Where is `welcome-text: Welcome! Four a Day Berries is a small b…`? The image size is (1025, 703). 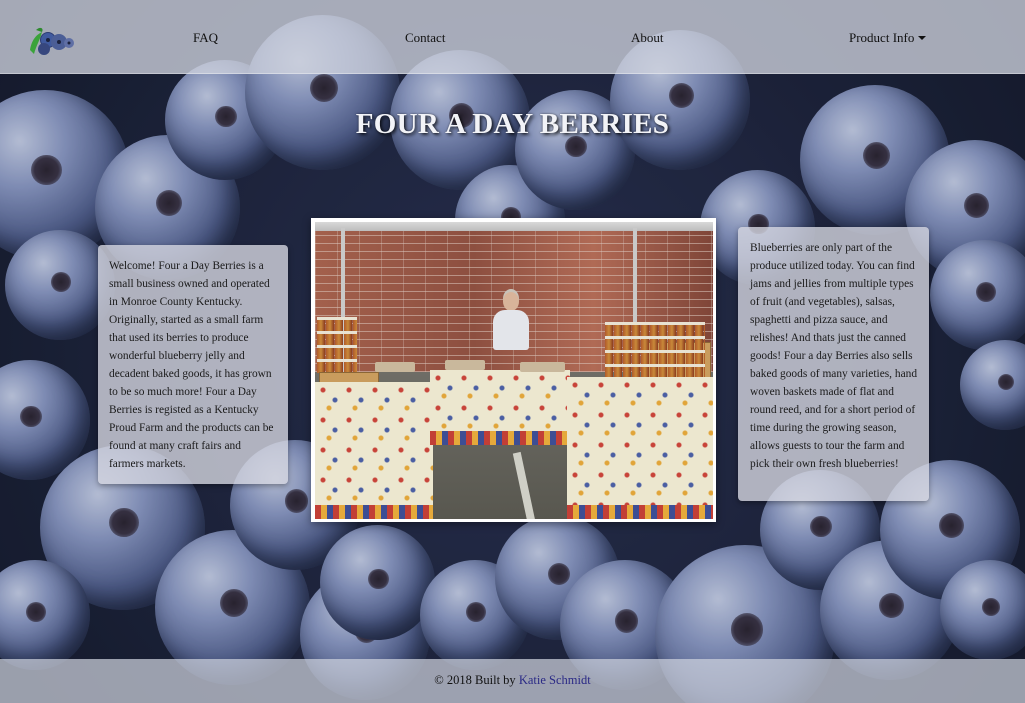
welcome-text: Welcome! Four a Day Berries is a small b… is located at coordinates (191, 365).